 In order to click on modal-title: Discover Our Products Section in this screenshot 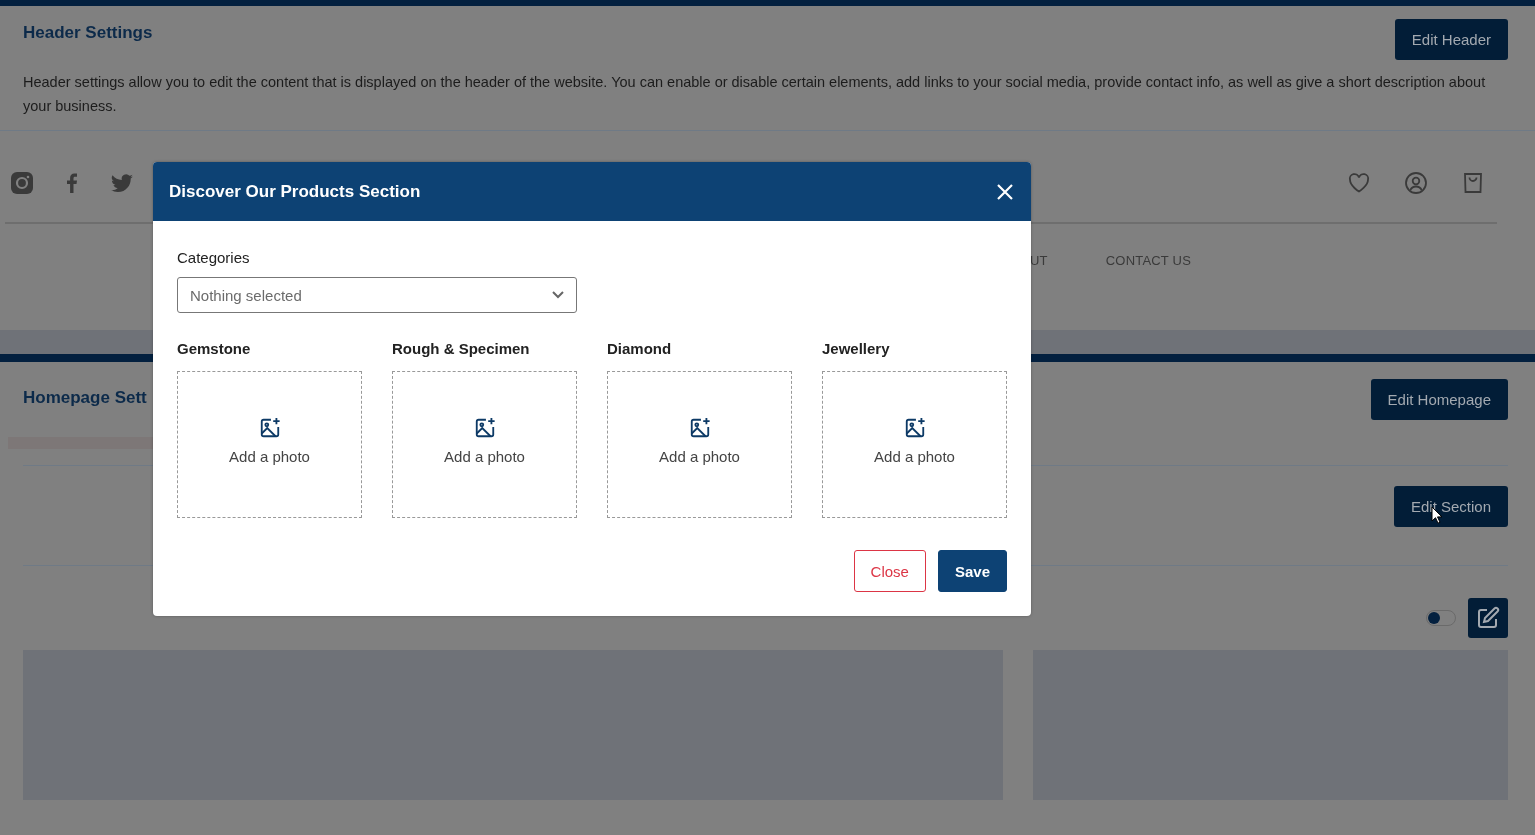, I will do `click(295, 191)`.